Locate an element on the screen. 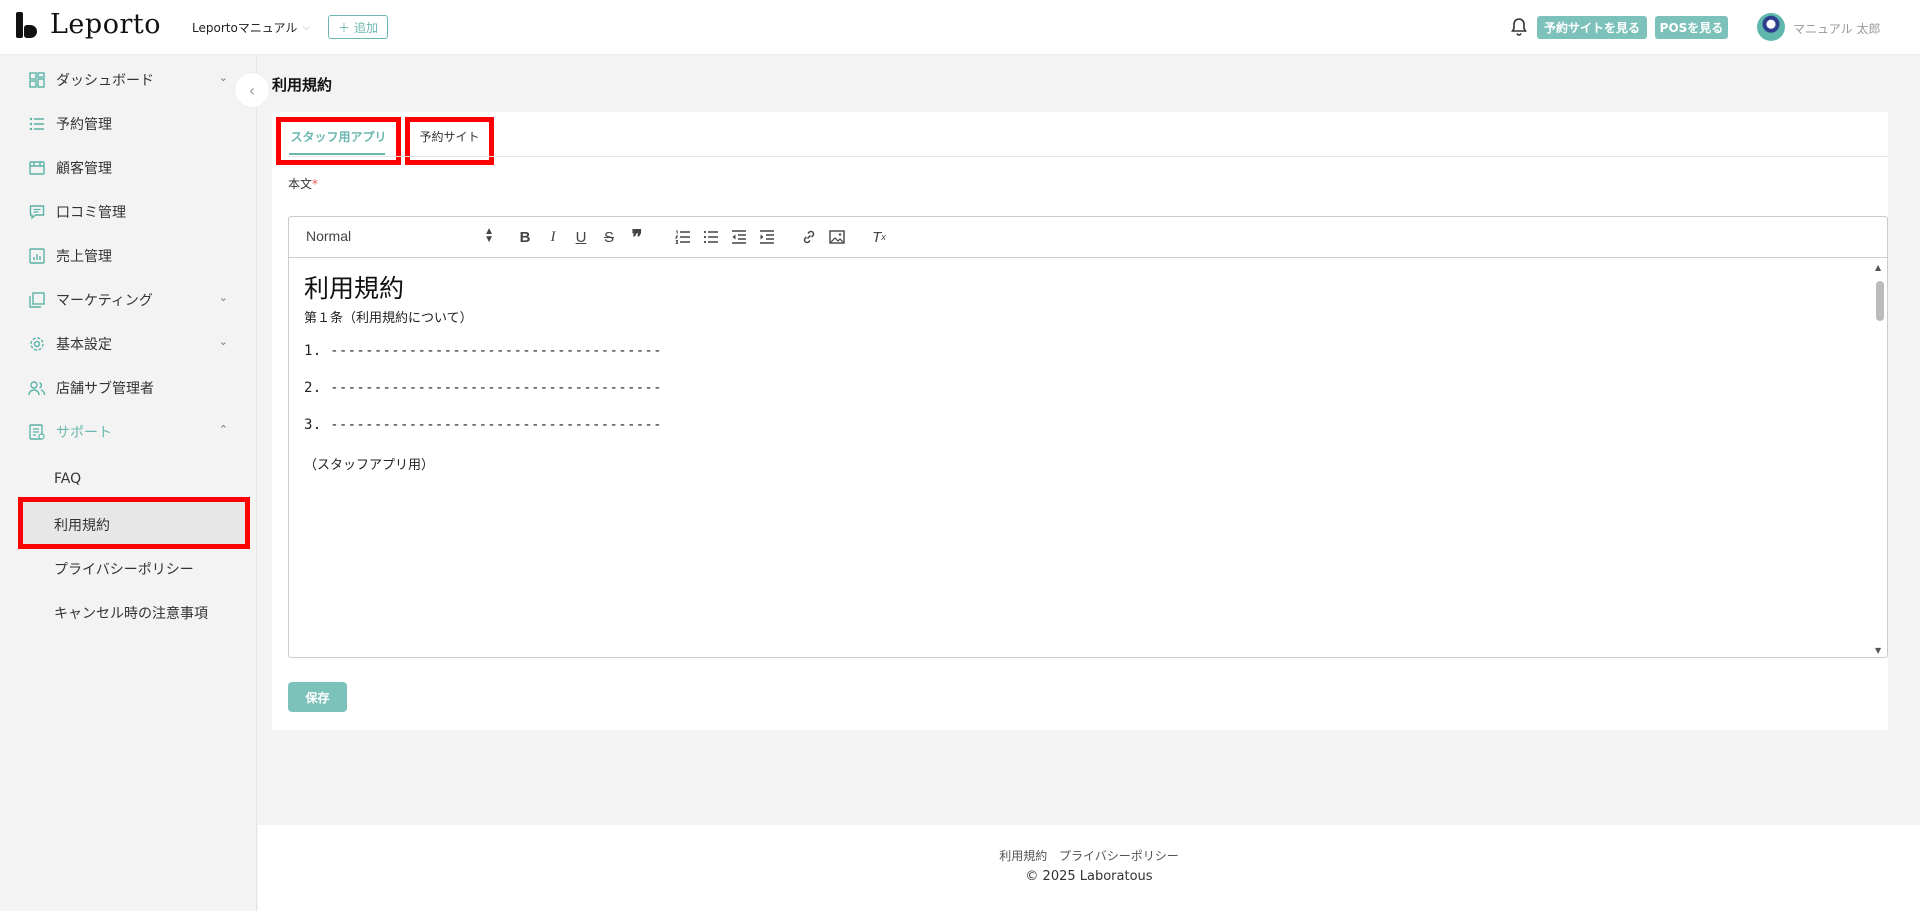  editor-toolbar: Normal ▲ ▼ B I U S ❞ Tx is located at coordinates (1088, 237).